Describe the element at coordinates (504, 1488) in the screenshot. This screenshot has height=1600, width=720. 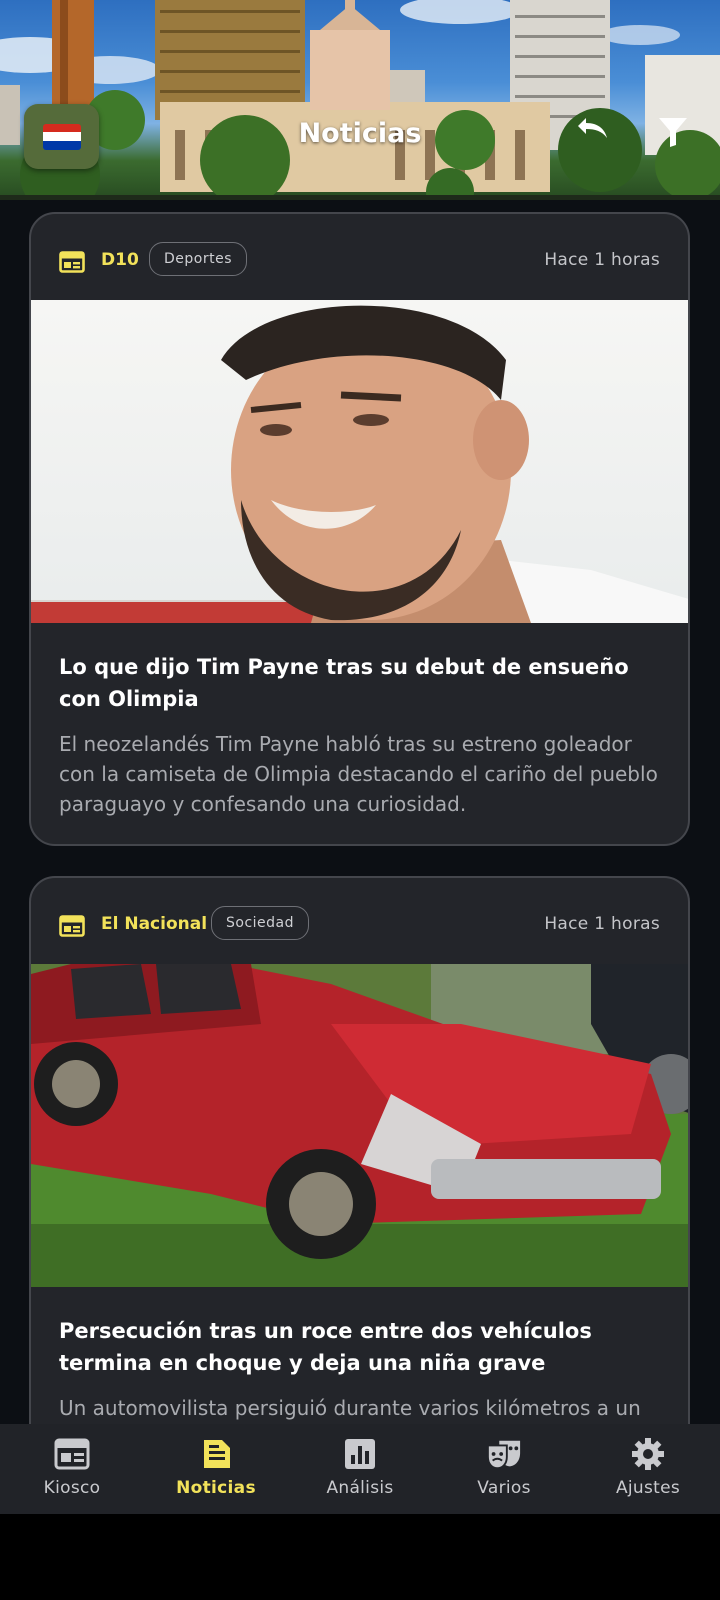
I see `nav-label: Varios` at that location.